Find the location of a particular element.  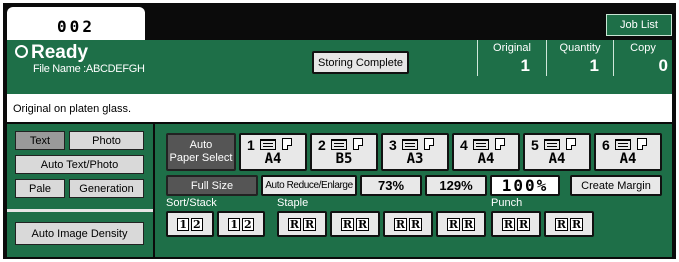

auto-text-photo-button: Auto Text/Photo is located at coordinates (79, 164).